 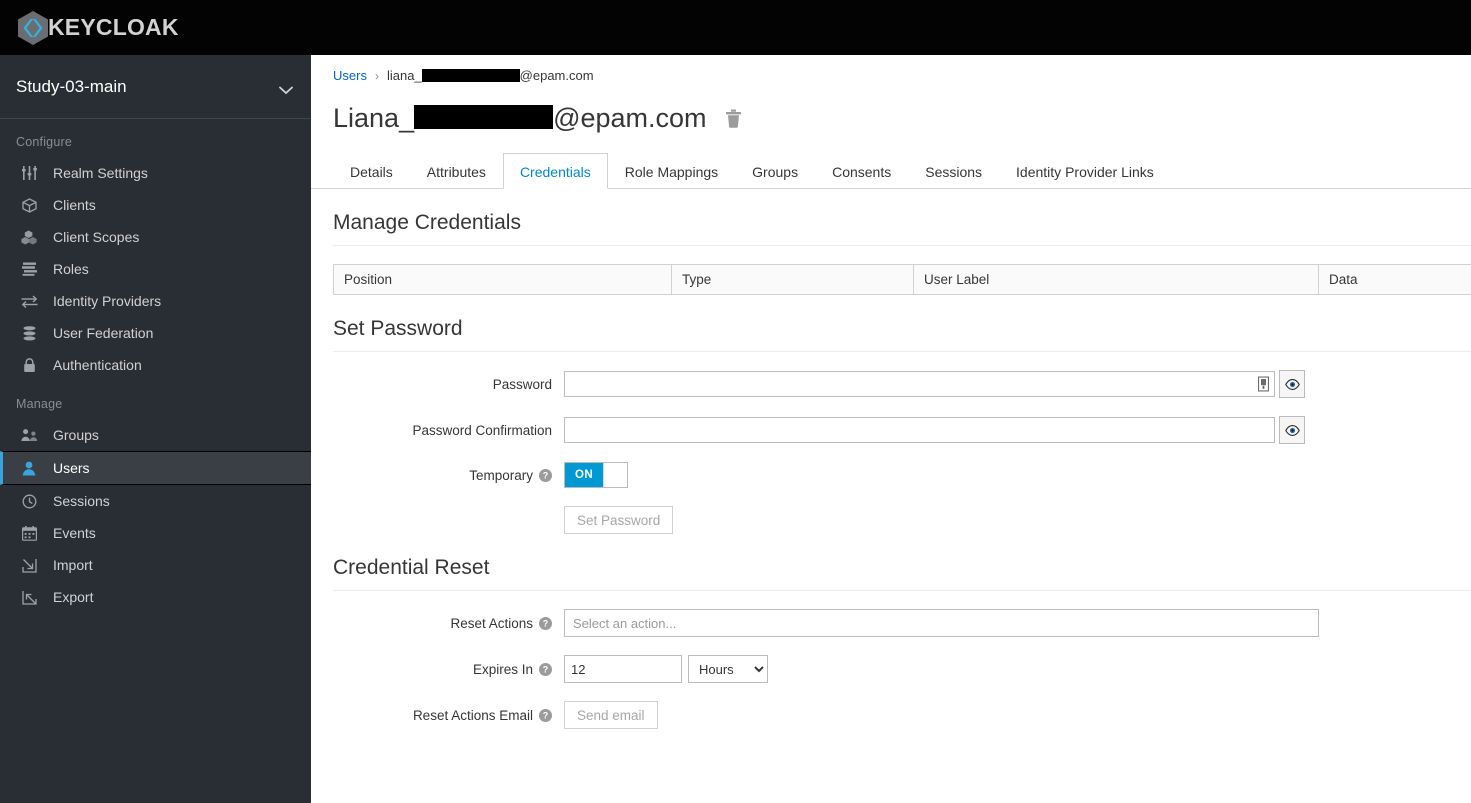 I want to click on reset-actions-label-wrap: Reset Actions ?, so click(x=437, y=623).